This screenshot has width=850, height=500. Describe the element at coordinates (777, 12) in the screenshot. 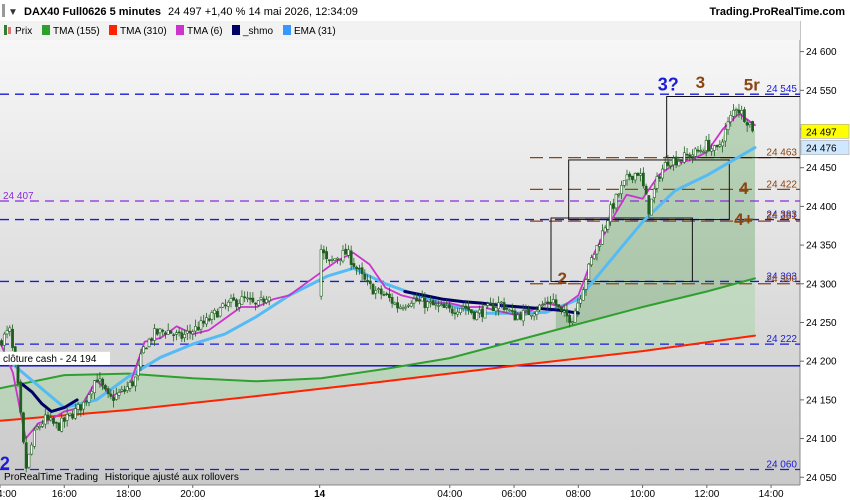

I see `header-source: Trading.ProRealTime.com` at that location.